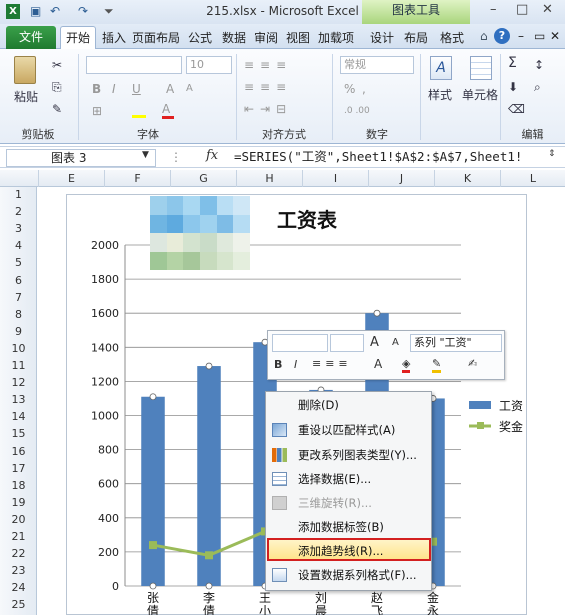  I want to click on tab-insert: 插入, so click(114, 37).